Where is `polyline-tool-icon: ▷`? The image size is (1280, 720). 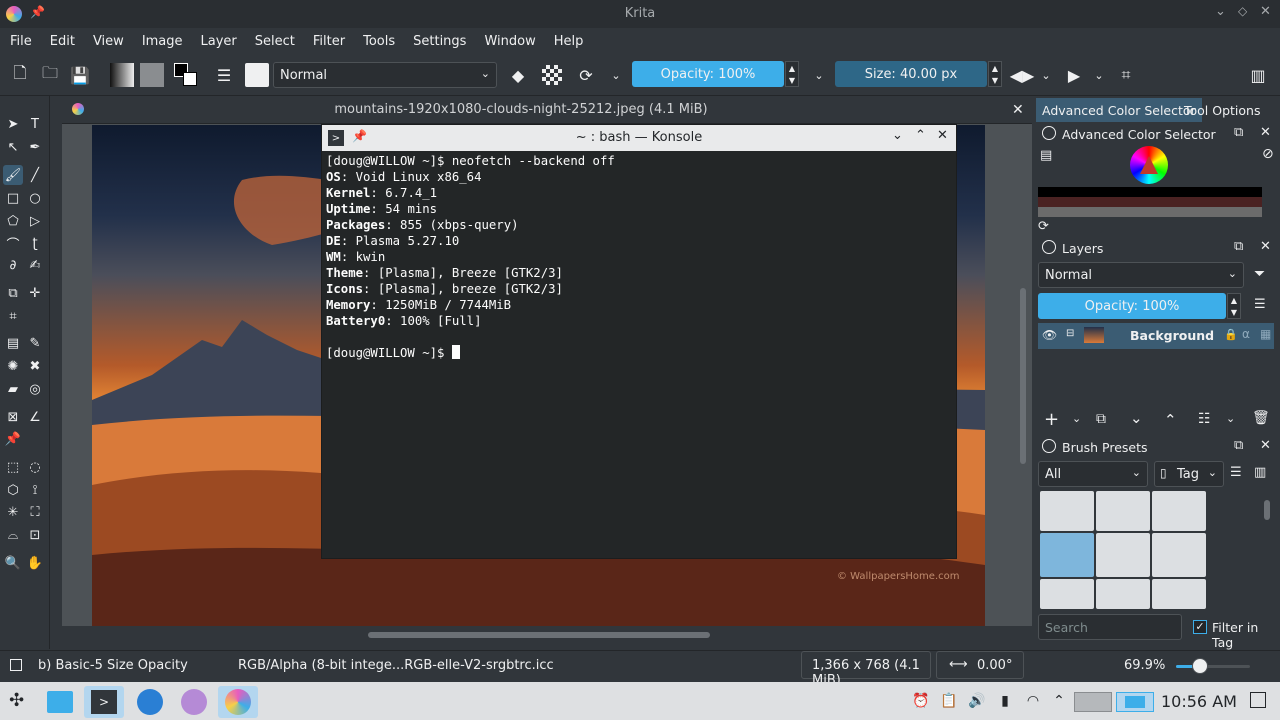 polyline-tool-icon: ▷ is located at coordinates (35, 221).